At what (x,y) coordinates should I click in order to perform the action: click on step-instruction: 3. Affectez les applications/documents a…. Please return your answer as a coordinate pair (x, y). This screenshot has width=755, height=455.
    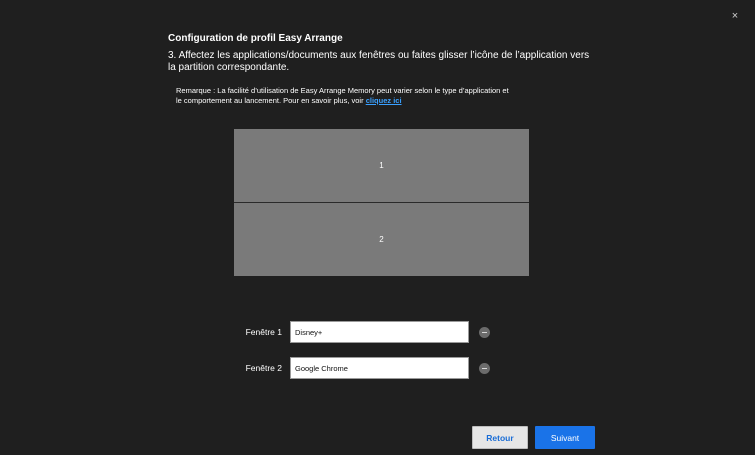
    Looking at the image, I should click on (379, 61).